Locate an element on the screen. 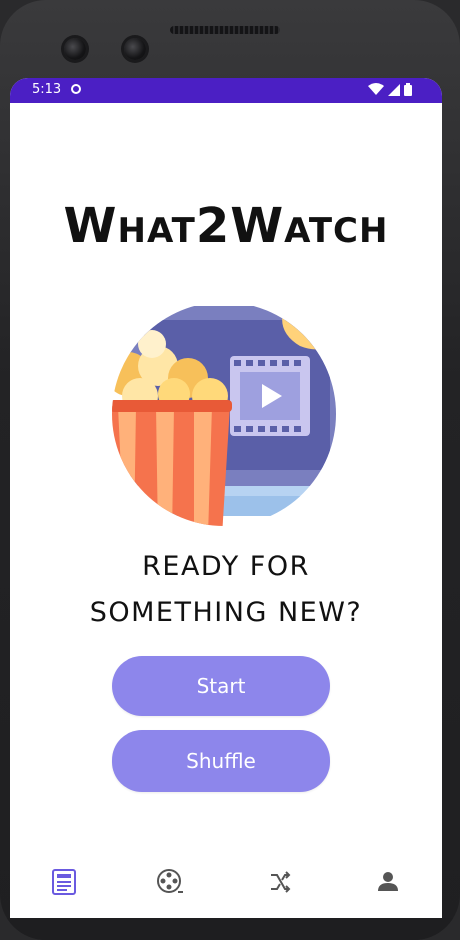 The height and width of the screenshot is (940, 460). tagline-line-1: READY FOR is located at coordinates (226, 566).